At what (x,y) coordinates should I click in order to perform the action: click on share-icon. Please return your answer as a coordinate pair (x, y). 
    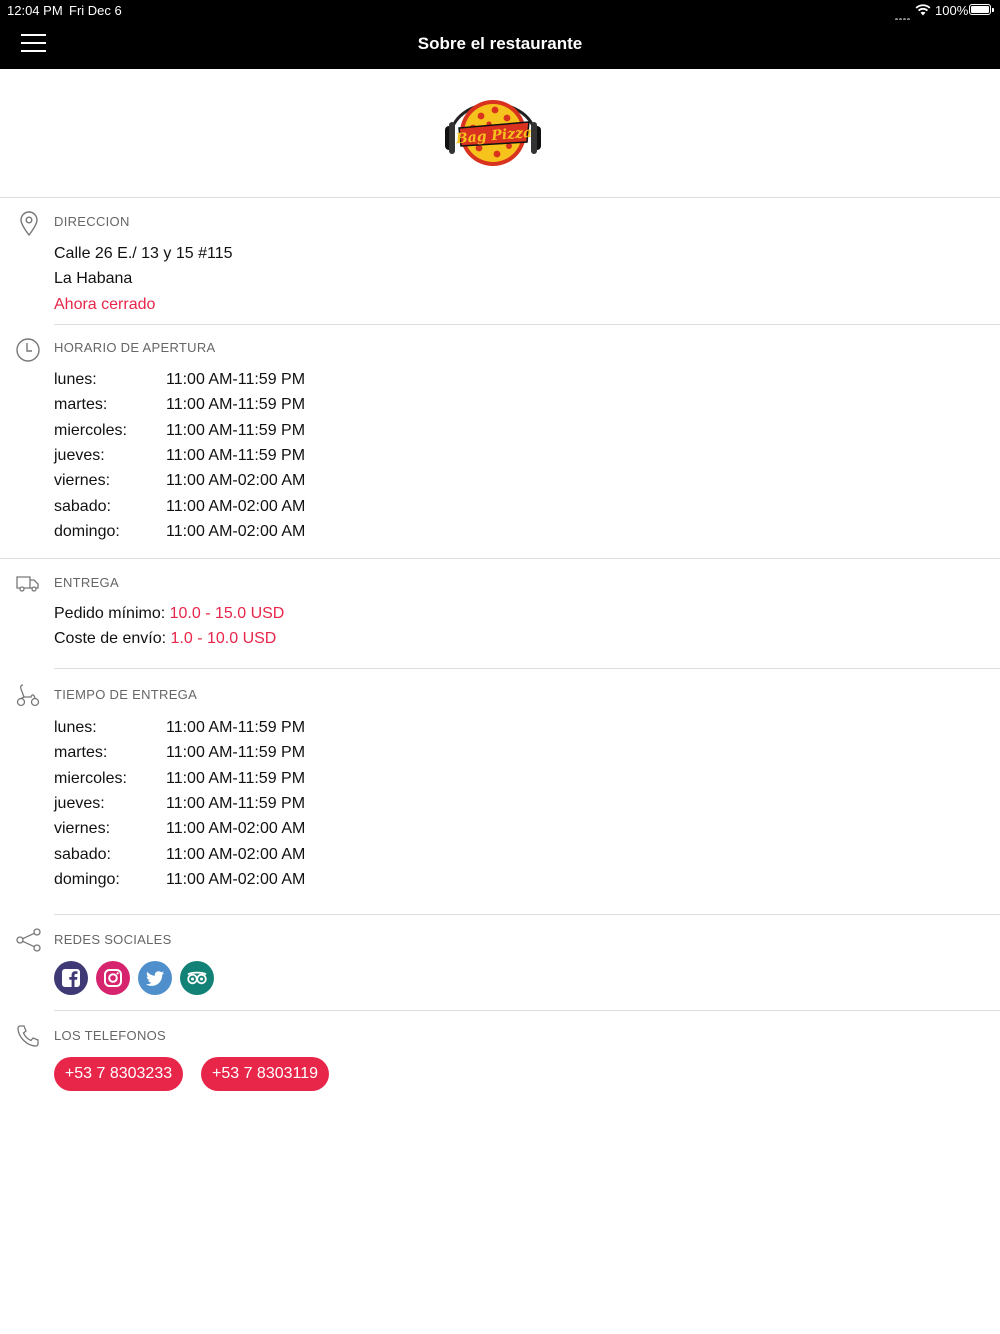
    Looking at the image, I should click on (28, 940).